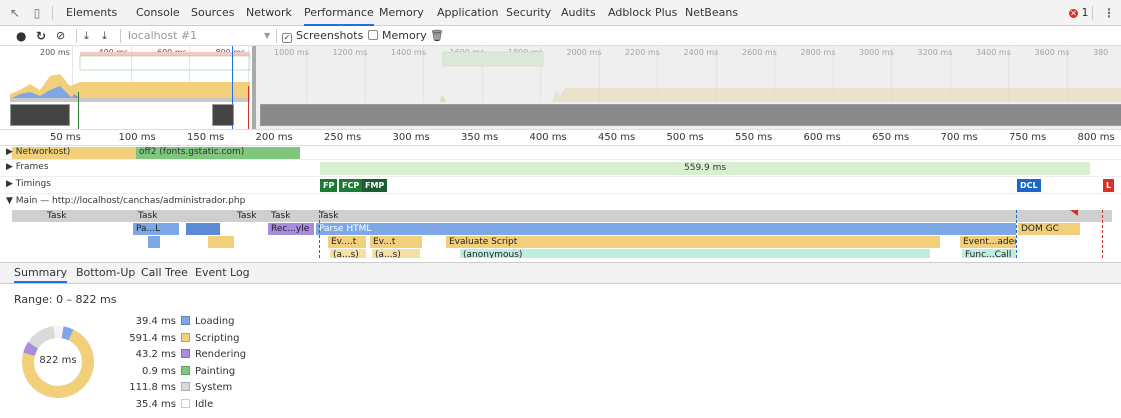 This screenshot has width=1121, height=418. Describe the element at coordinates (351, 185) in the screenshot. I see `fcp-marker: FCP` at that location.